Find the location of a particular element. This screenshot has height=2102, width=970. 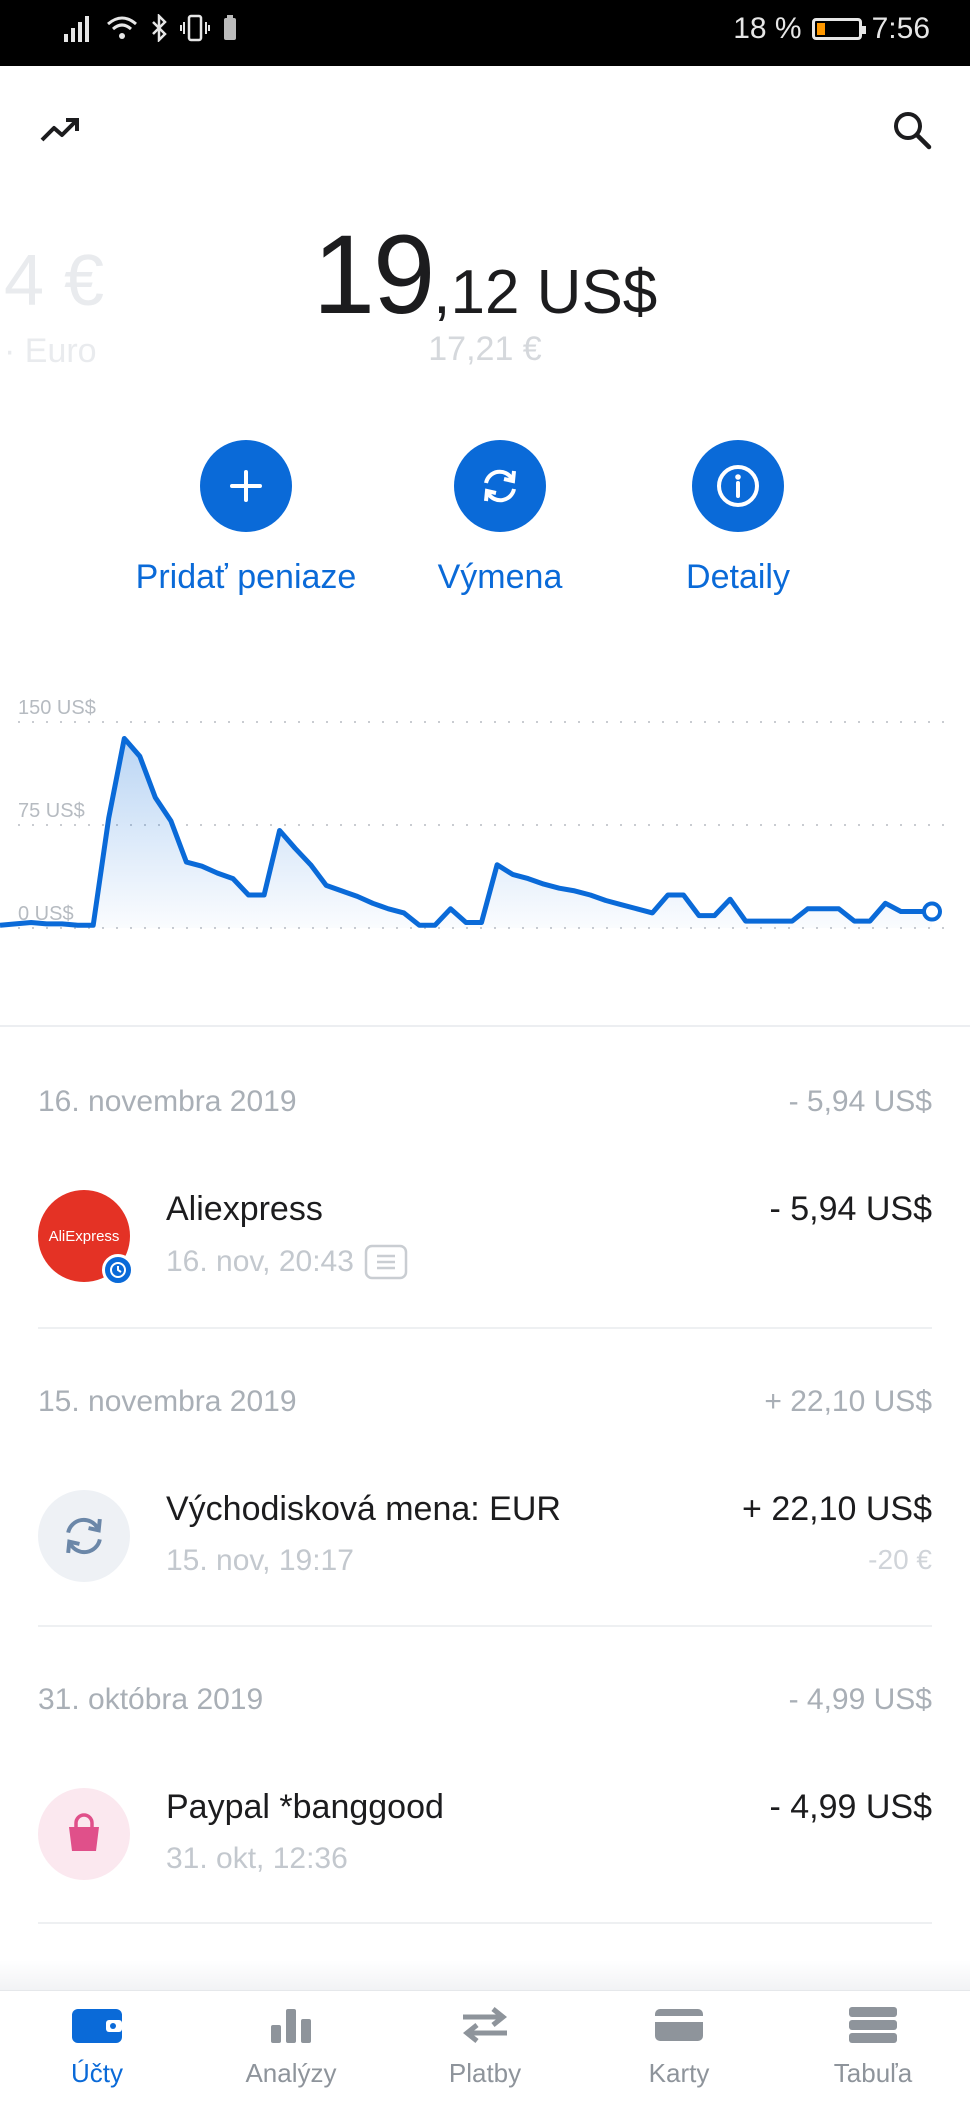

date-header: 31. októbra 2019 - 4,99 US$ is located at coordinates (485, 1700).